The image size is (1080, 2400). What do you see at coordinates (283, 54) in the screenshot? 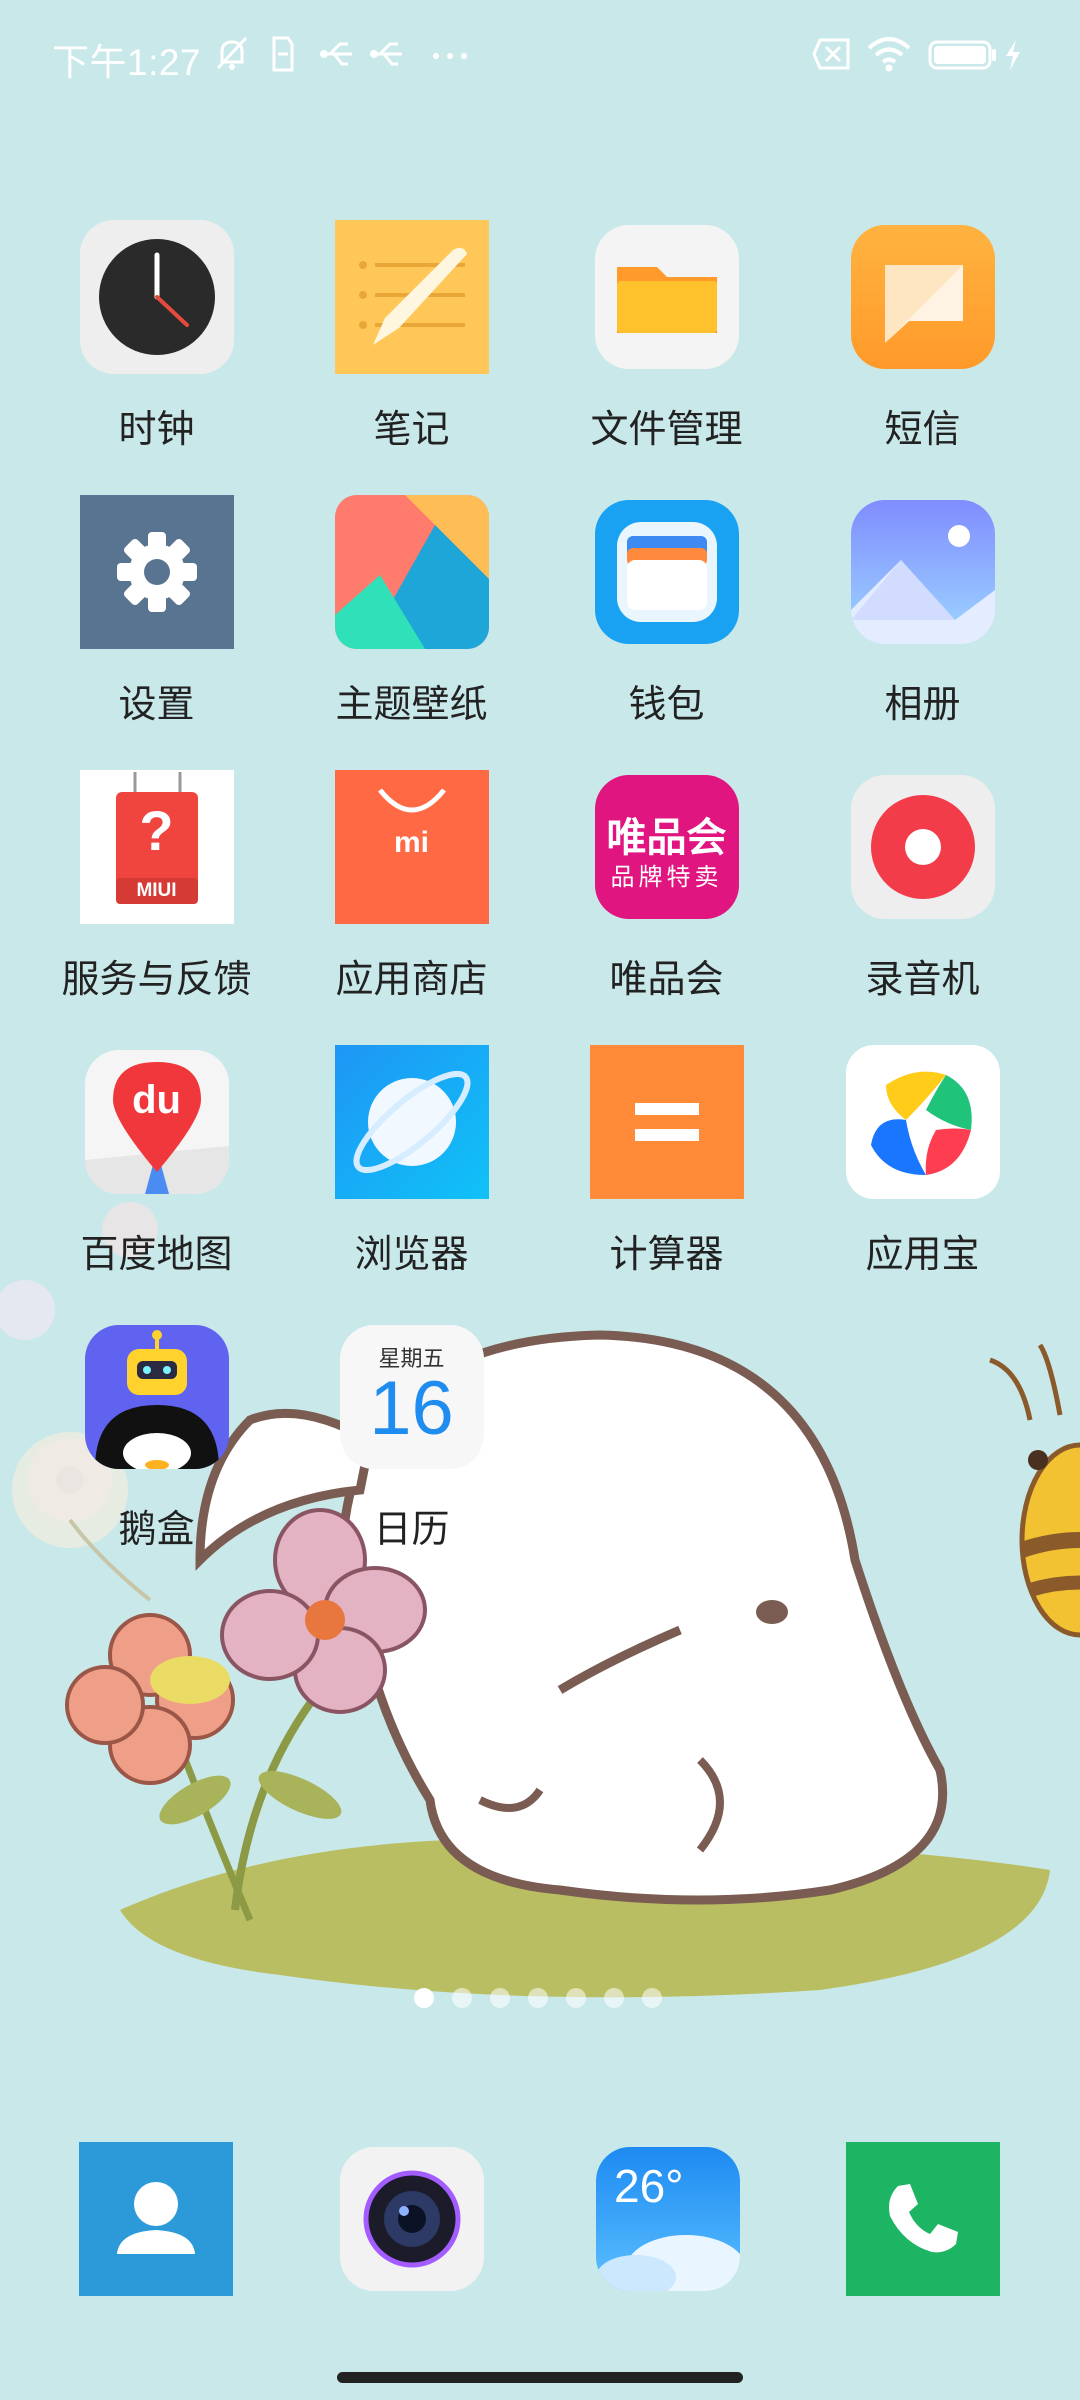
I see `sim-icon` at bounding box center [283, 54].